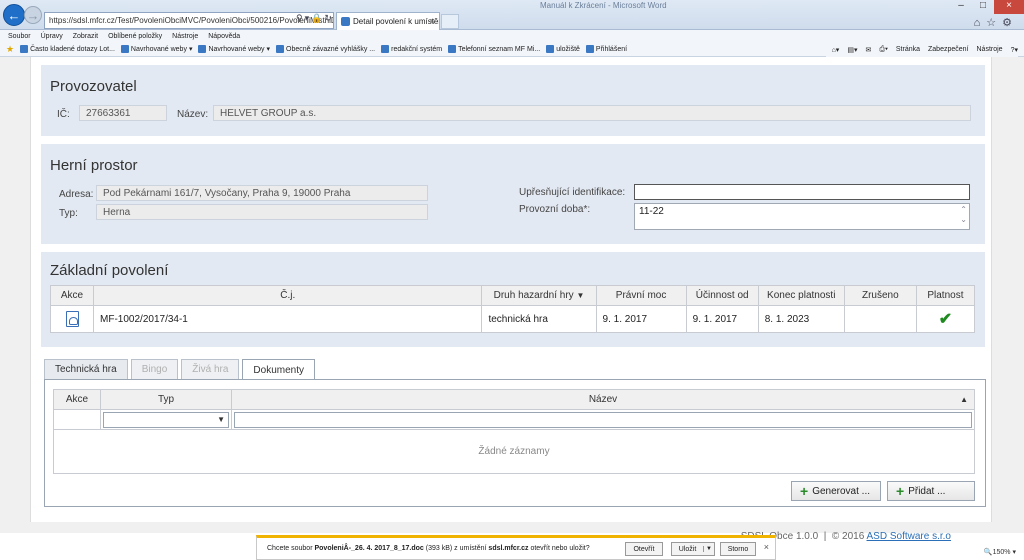 The height and width of the screenshot is (560, 1024). I want to click on save-button: Uložit ▼, so click(693, 549).